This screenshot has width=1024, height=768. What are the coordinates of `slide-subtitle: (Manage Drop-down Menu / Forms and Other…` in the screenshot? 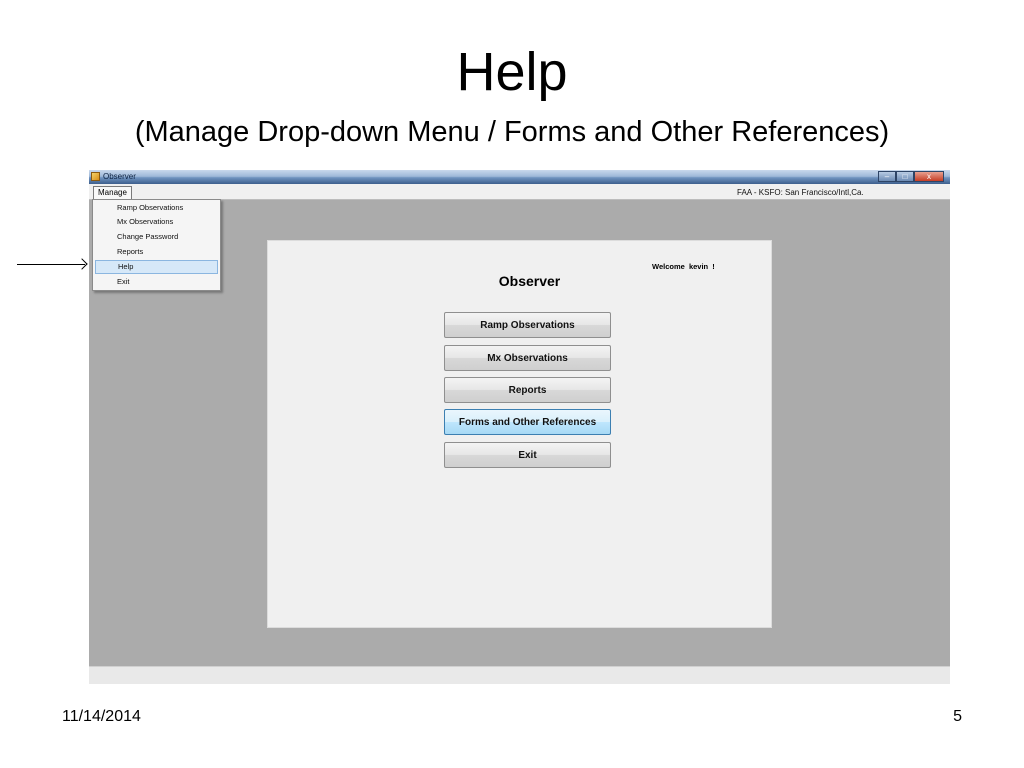 It's located at (512, 132).